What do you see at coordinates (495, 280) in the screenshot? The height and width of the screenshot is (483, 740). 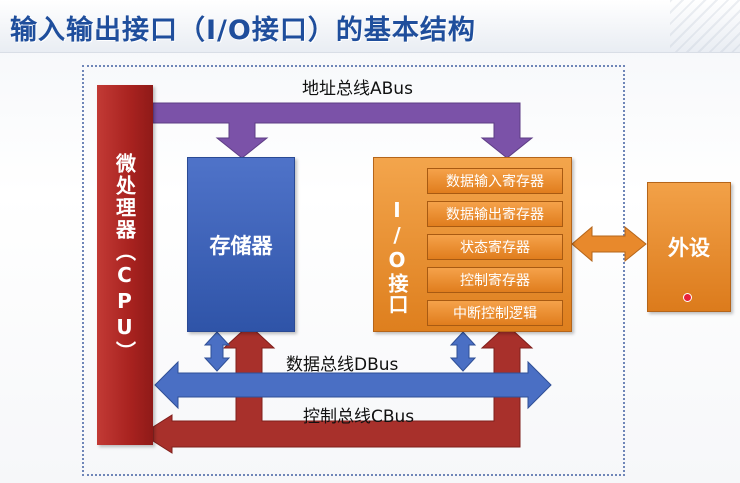 I see `register-control: 控制寄存器` at bounding box center [495, 280].